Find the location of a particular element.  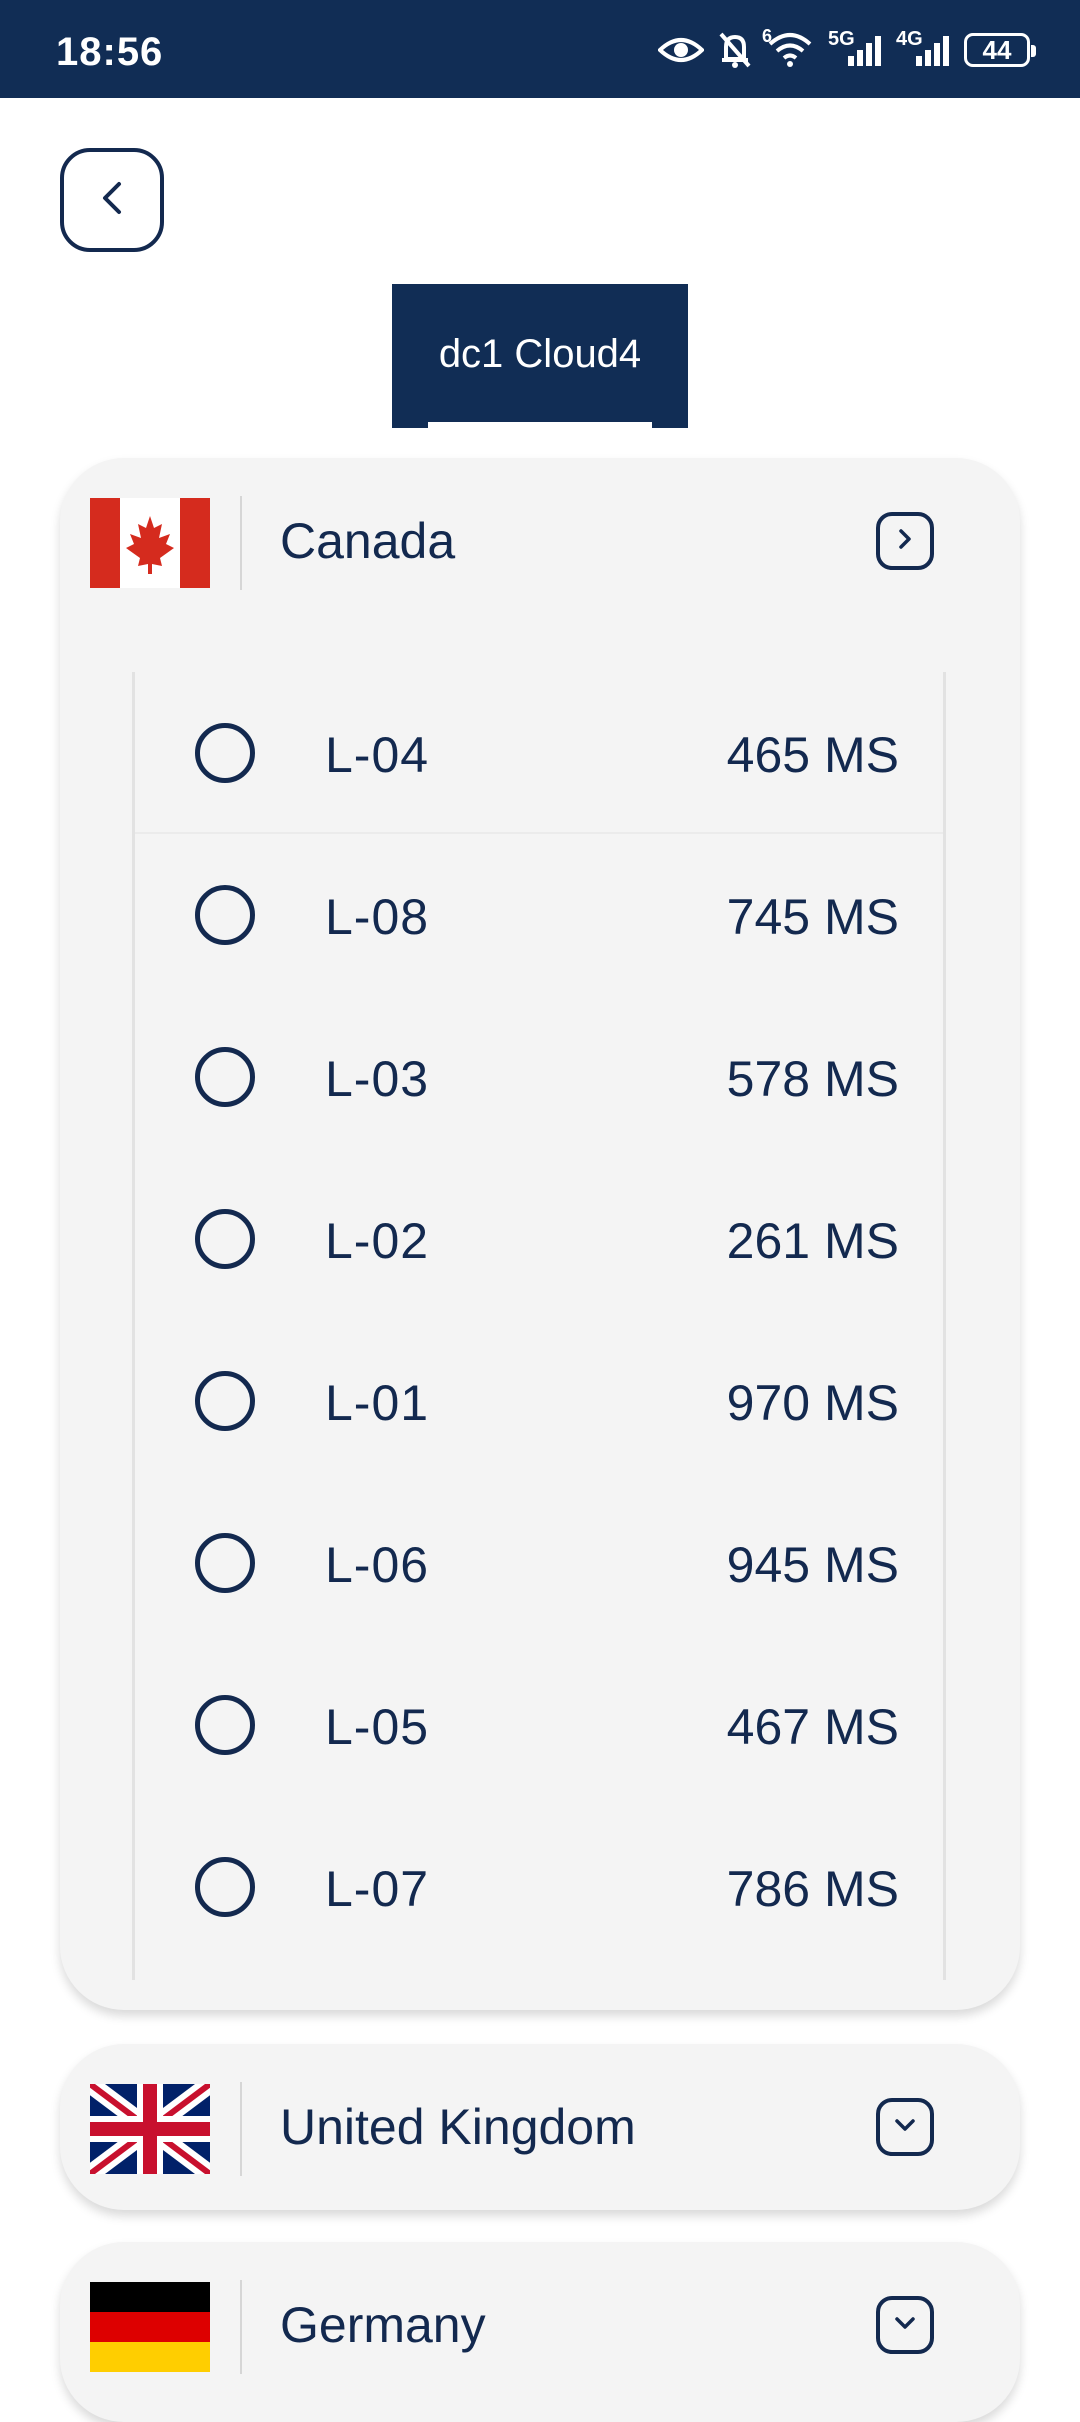

server-ping: 970 MS is located at coordinates (812, 1403).